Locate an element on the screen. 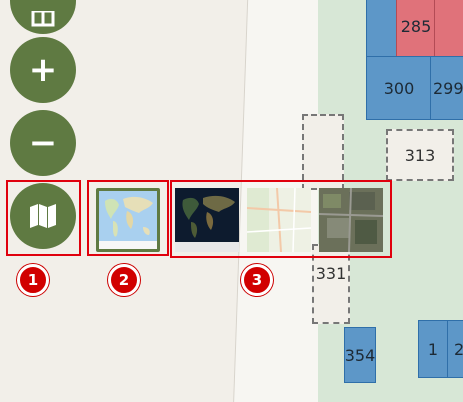 The height and width of the screenshot is (402, 463). zoom-out-button: − is located at coordinates (43, 143).